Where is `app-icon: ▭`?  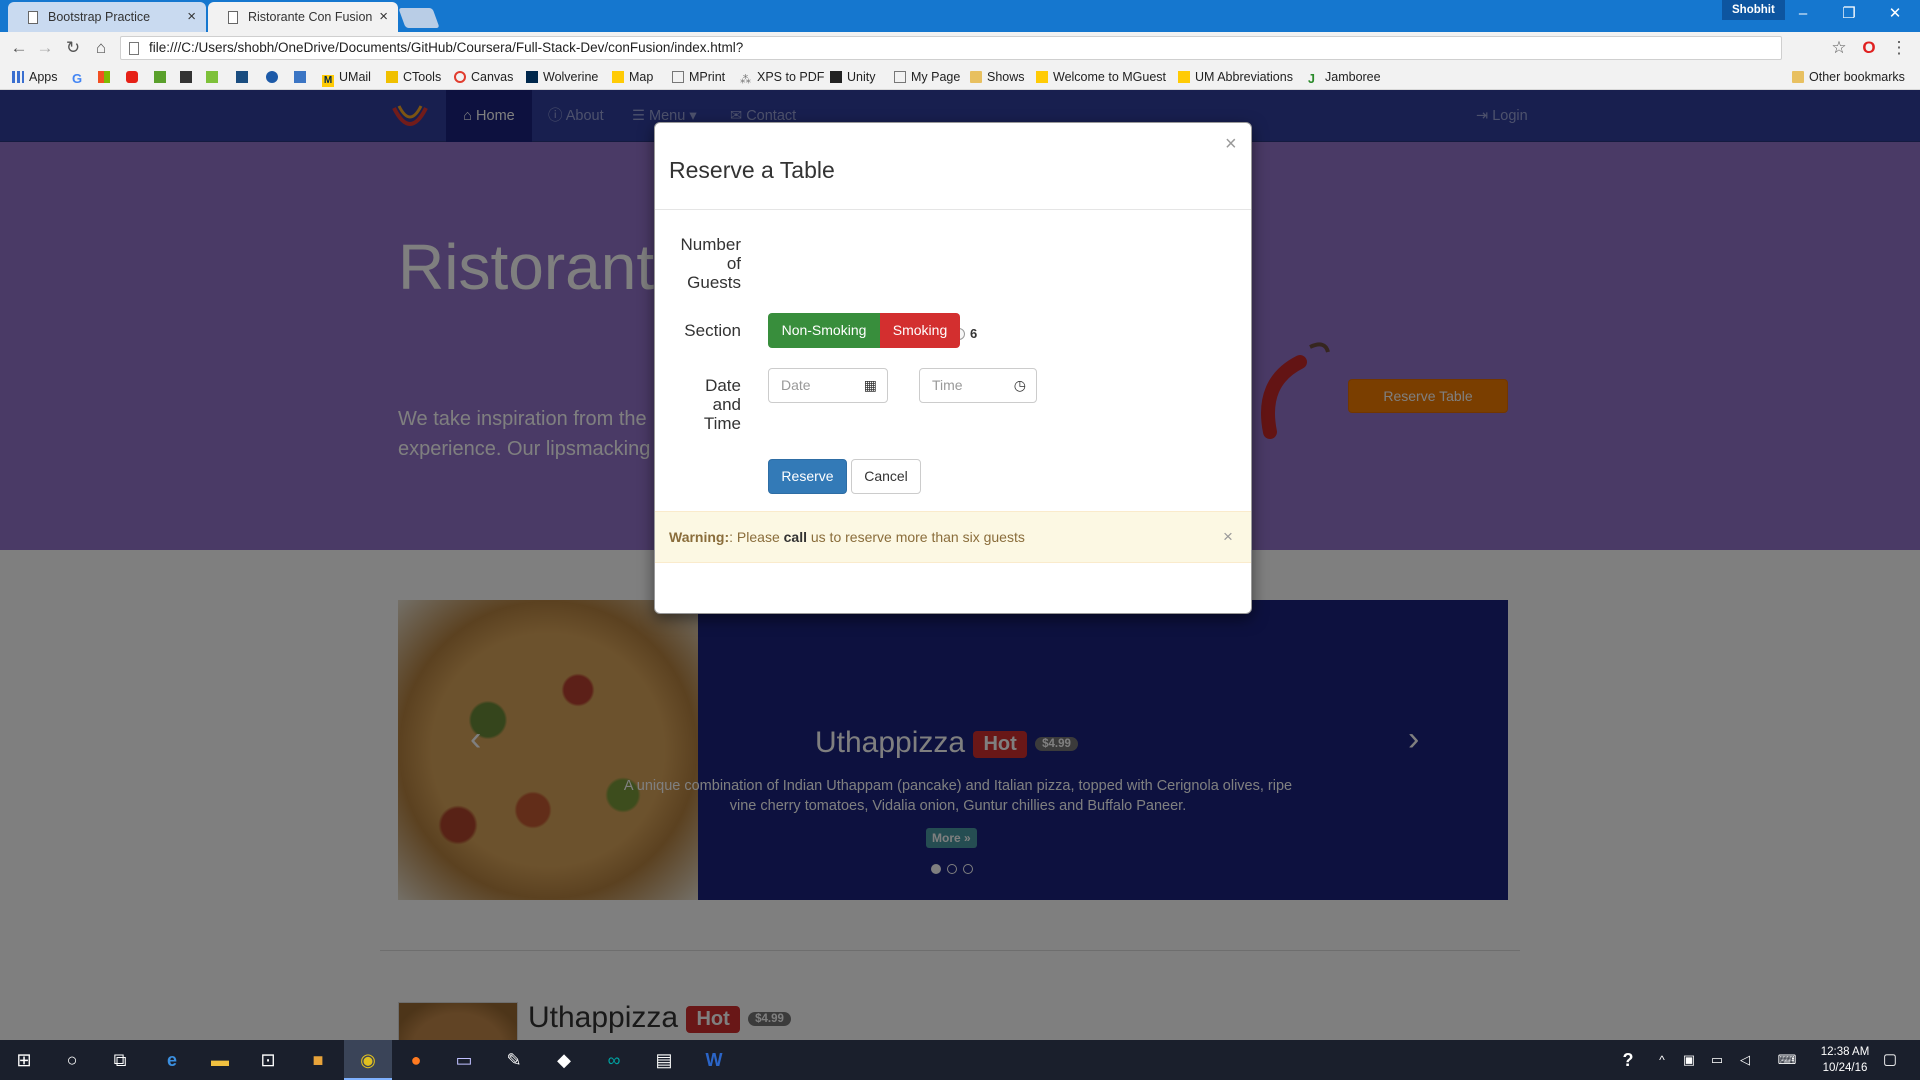 app-icon: ▭ is located at coordinates (464, 1060).